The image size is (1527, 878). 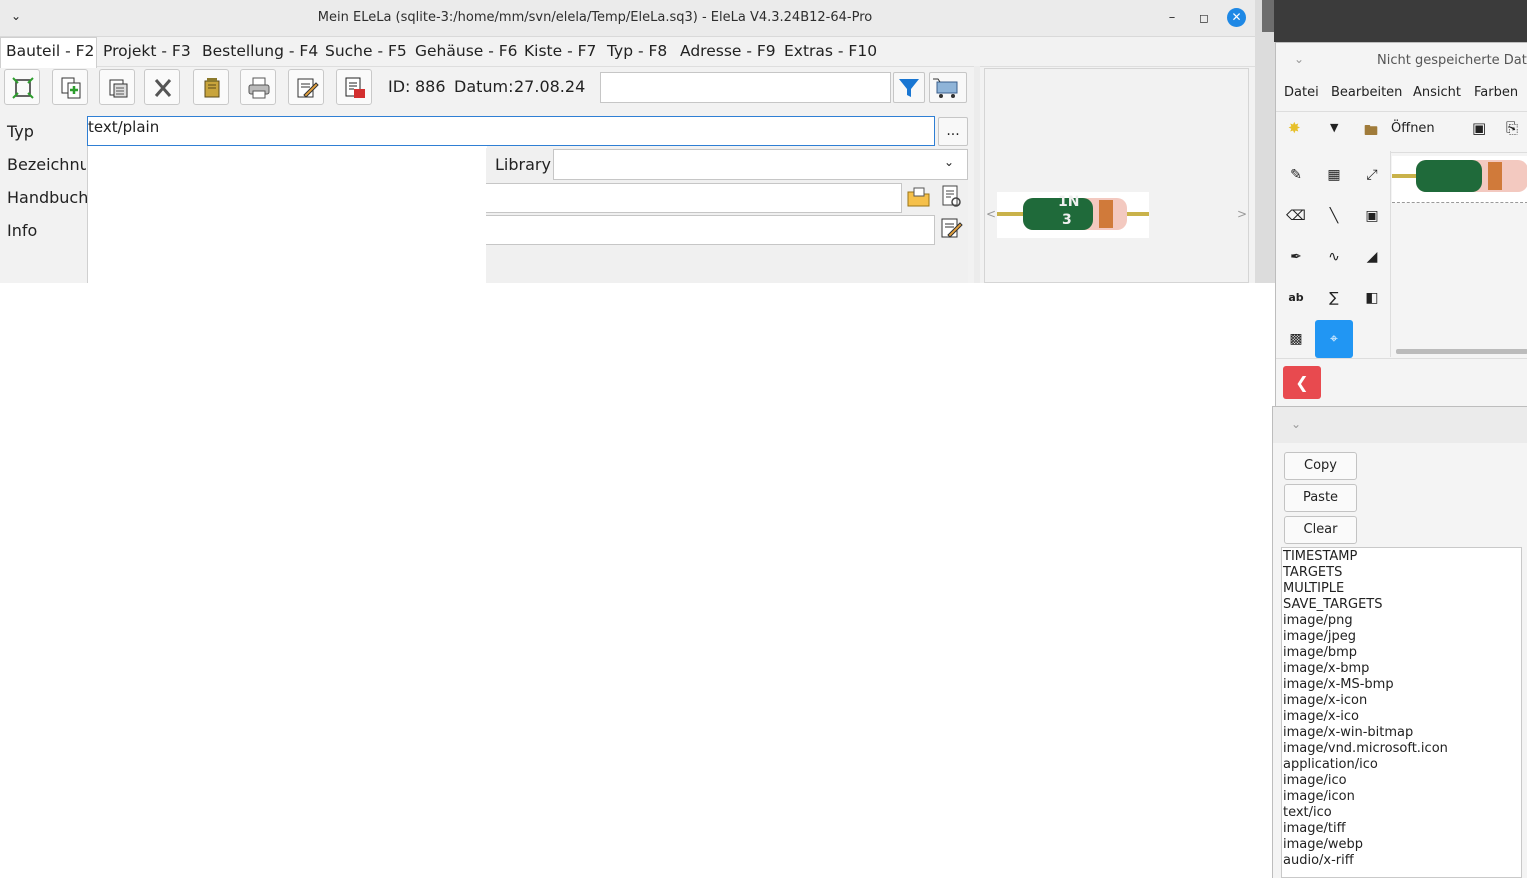 I want to click on edit-button, so click(x=306, y=87).